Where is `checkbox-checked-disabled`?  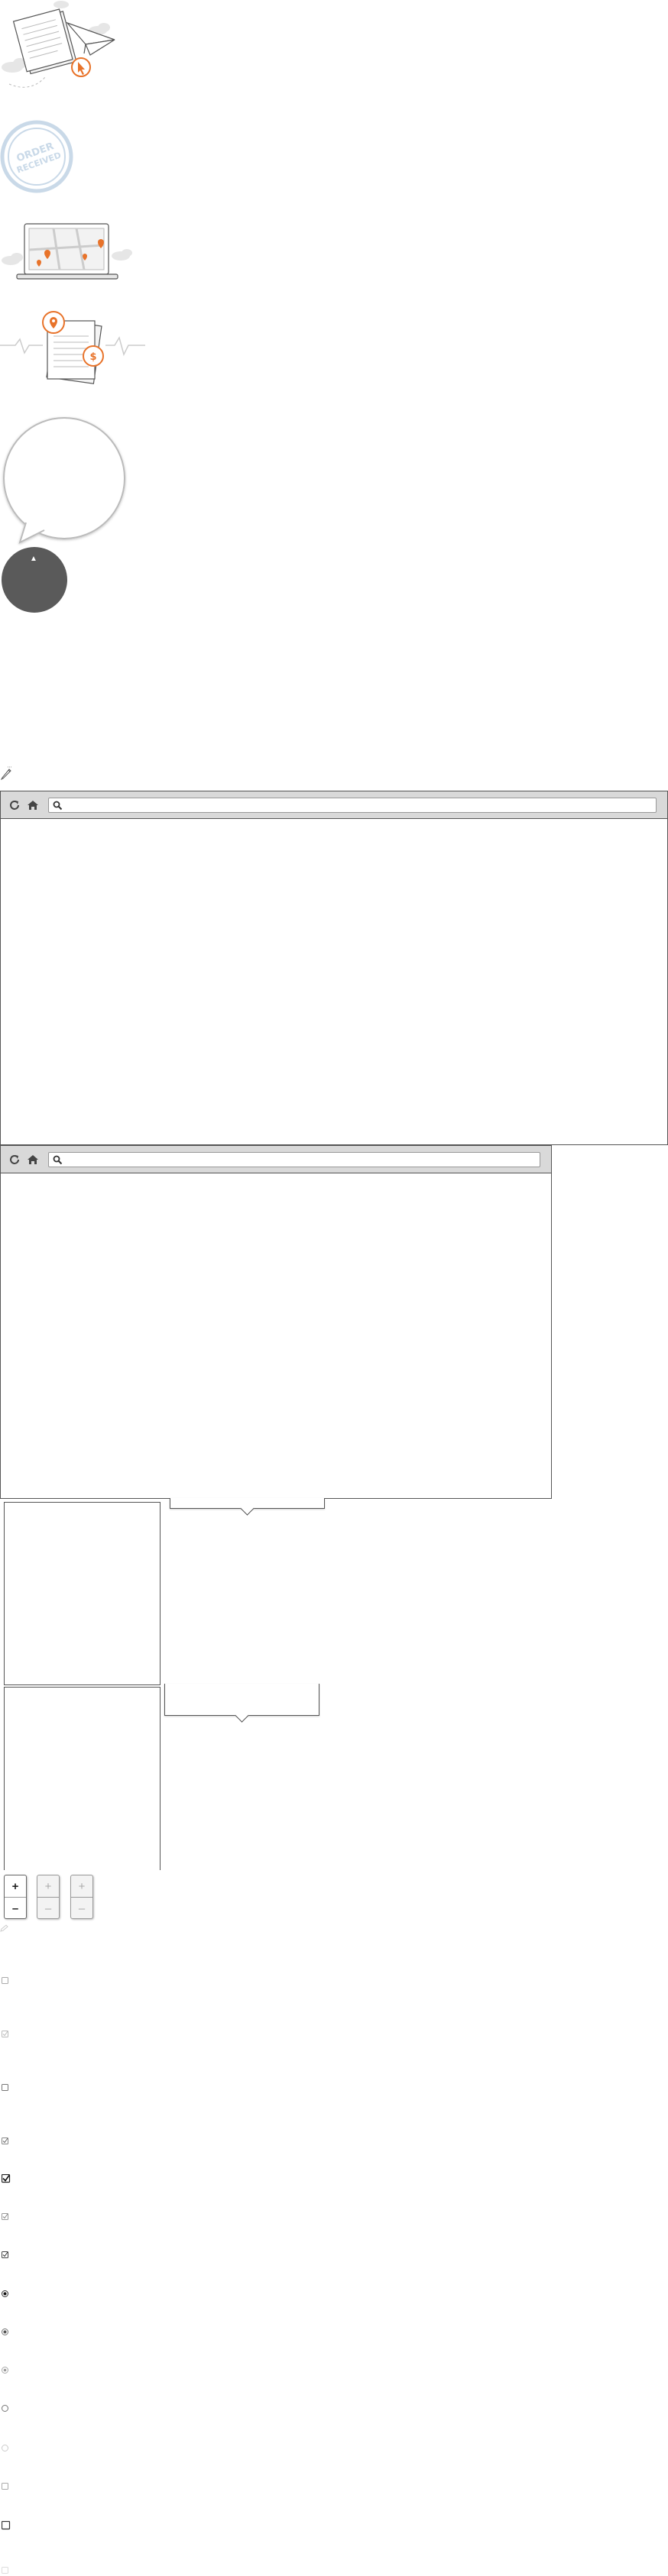 checkbox-checked-disabled is located at coordinates (7, 2035).